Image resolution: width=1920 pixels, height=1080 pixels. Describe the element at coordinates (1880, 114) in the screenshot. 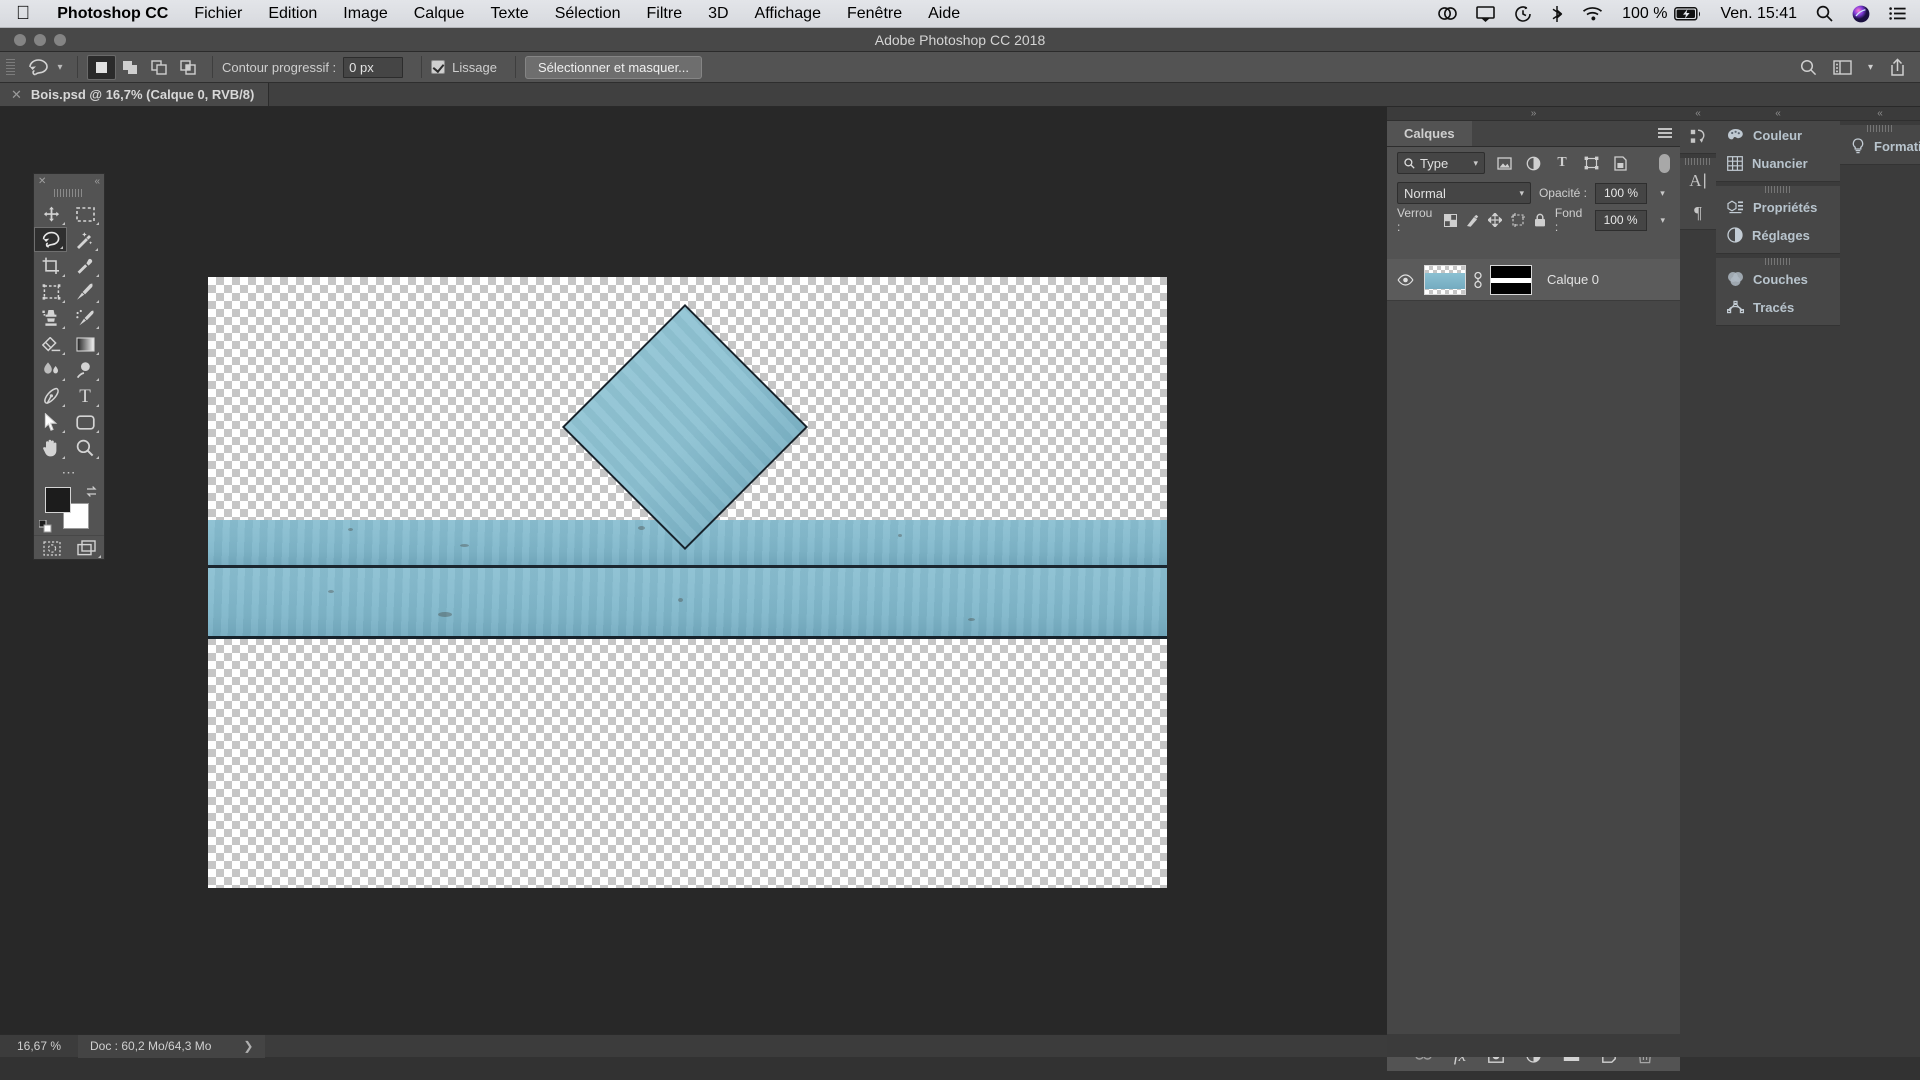

I see `learn-panel-collapse-button: «` at that location.